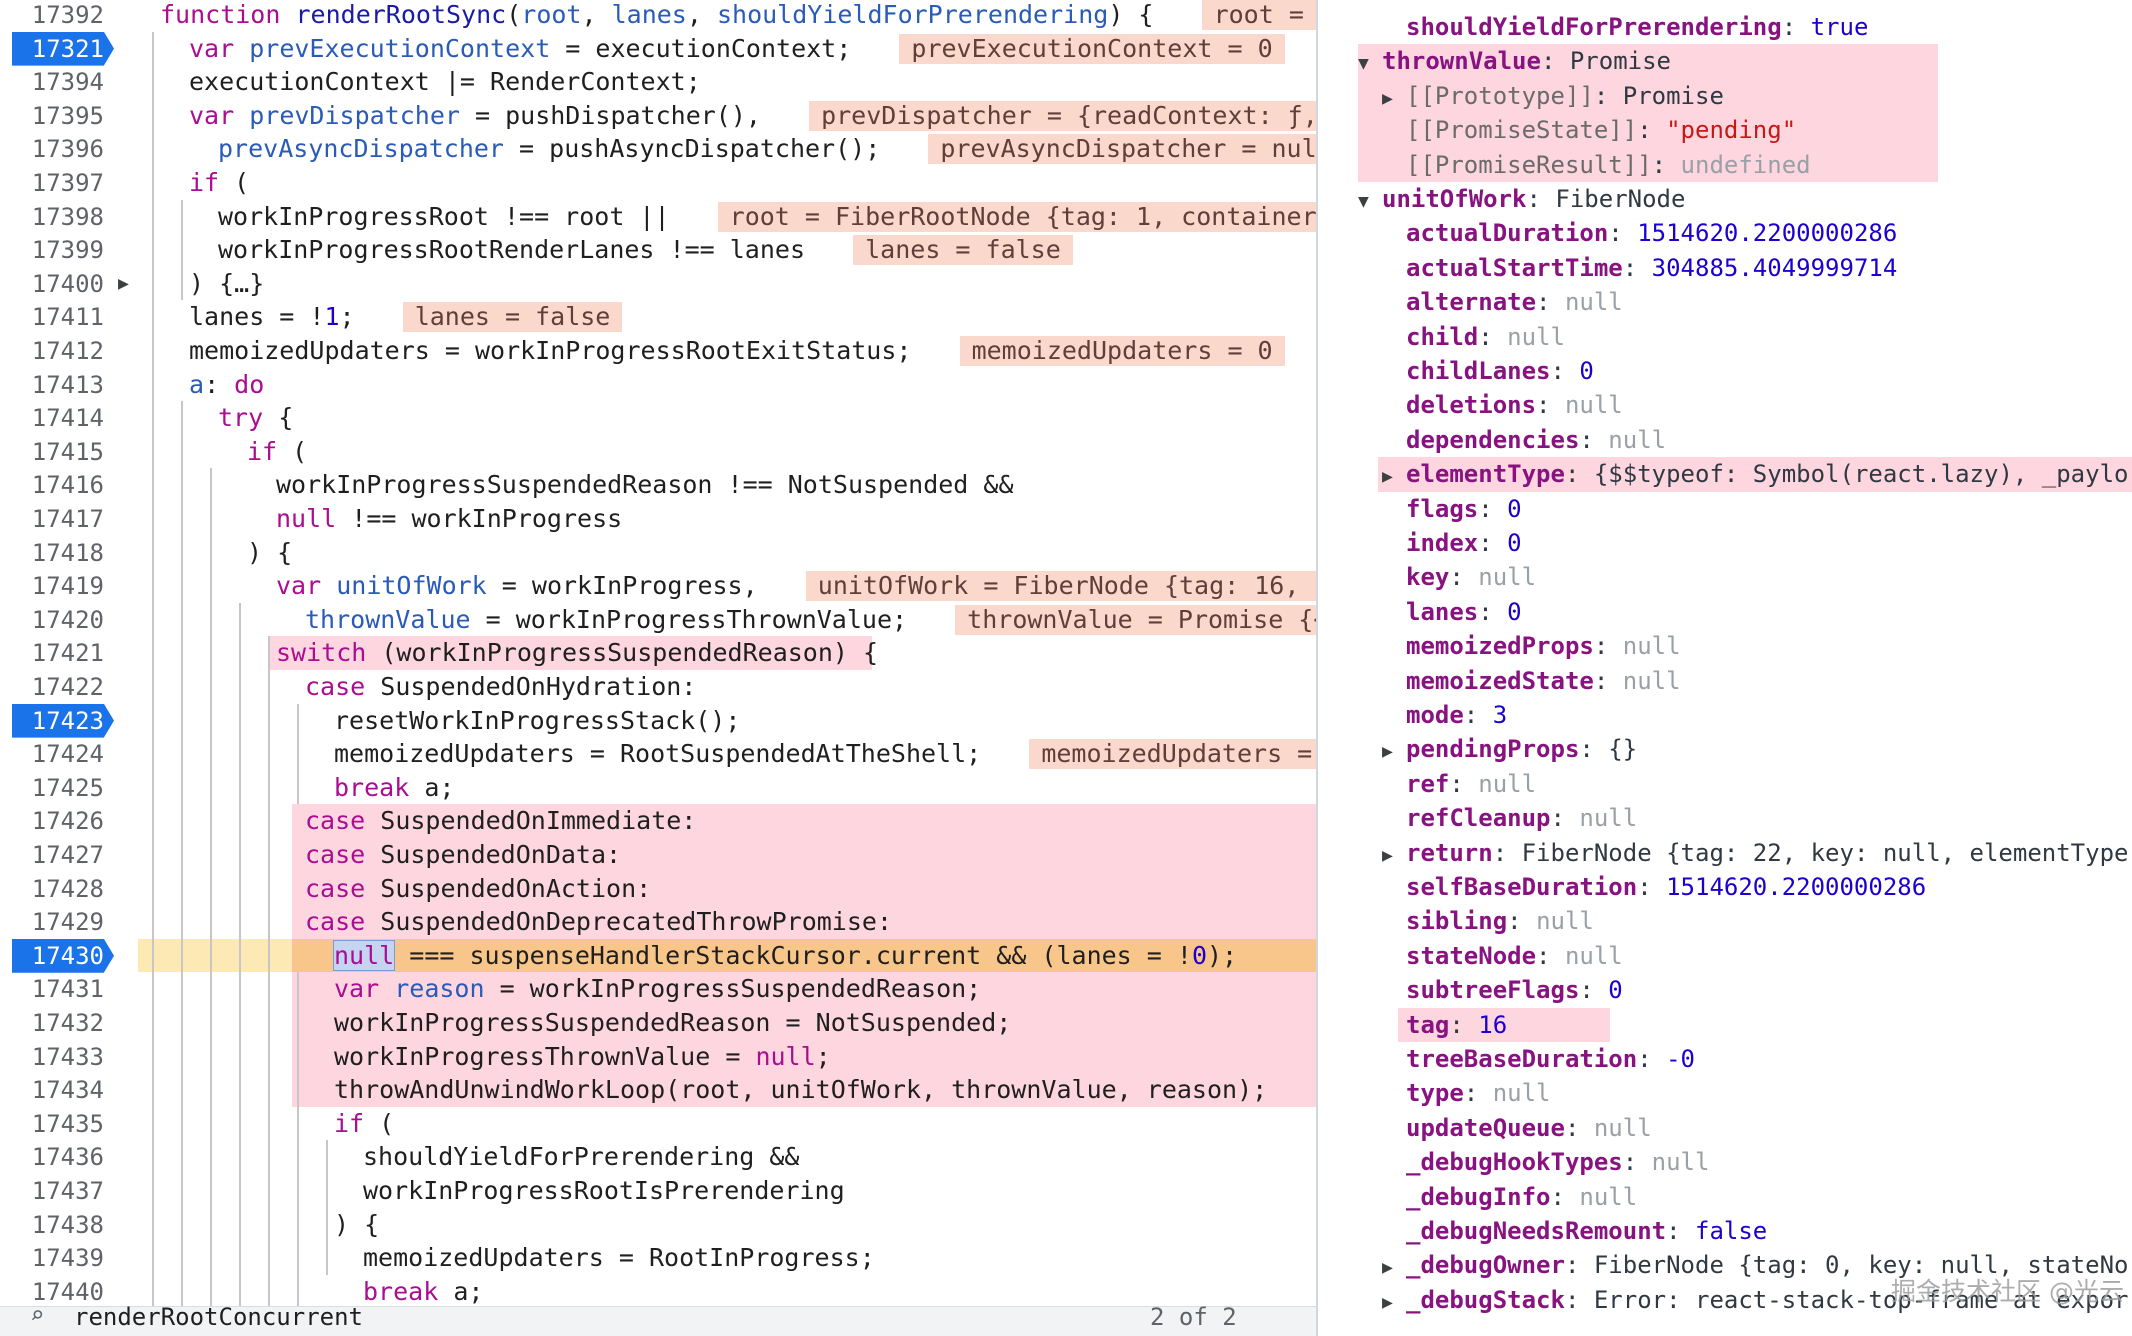 This screenshot has height=1336, width=2132. Describe the element at coordinates (1514, 508) in the screenshot. I see `property-value: 0` at that location.